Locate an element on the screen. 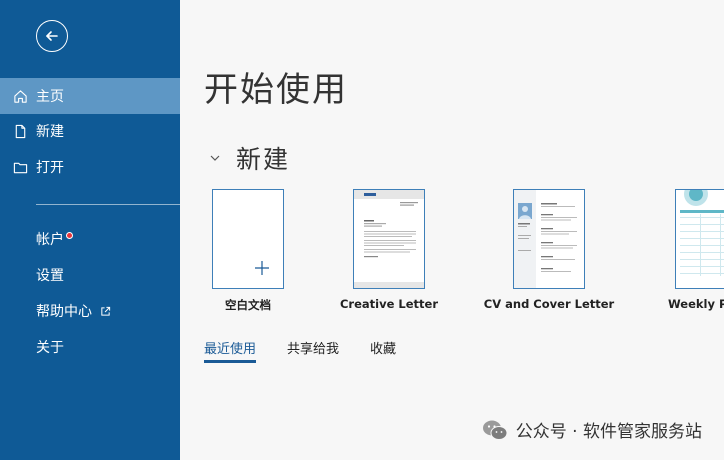 Image resolution: width=724 pixels, height=460 pixels. sidebar-divider is located at coordinates (108, 204).